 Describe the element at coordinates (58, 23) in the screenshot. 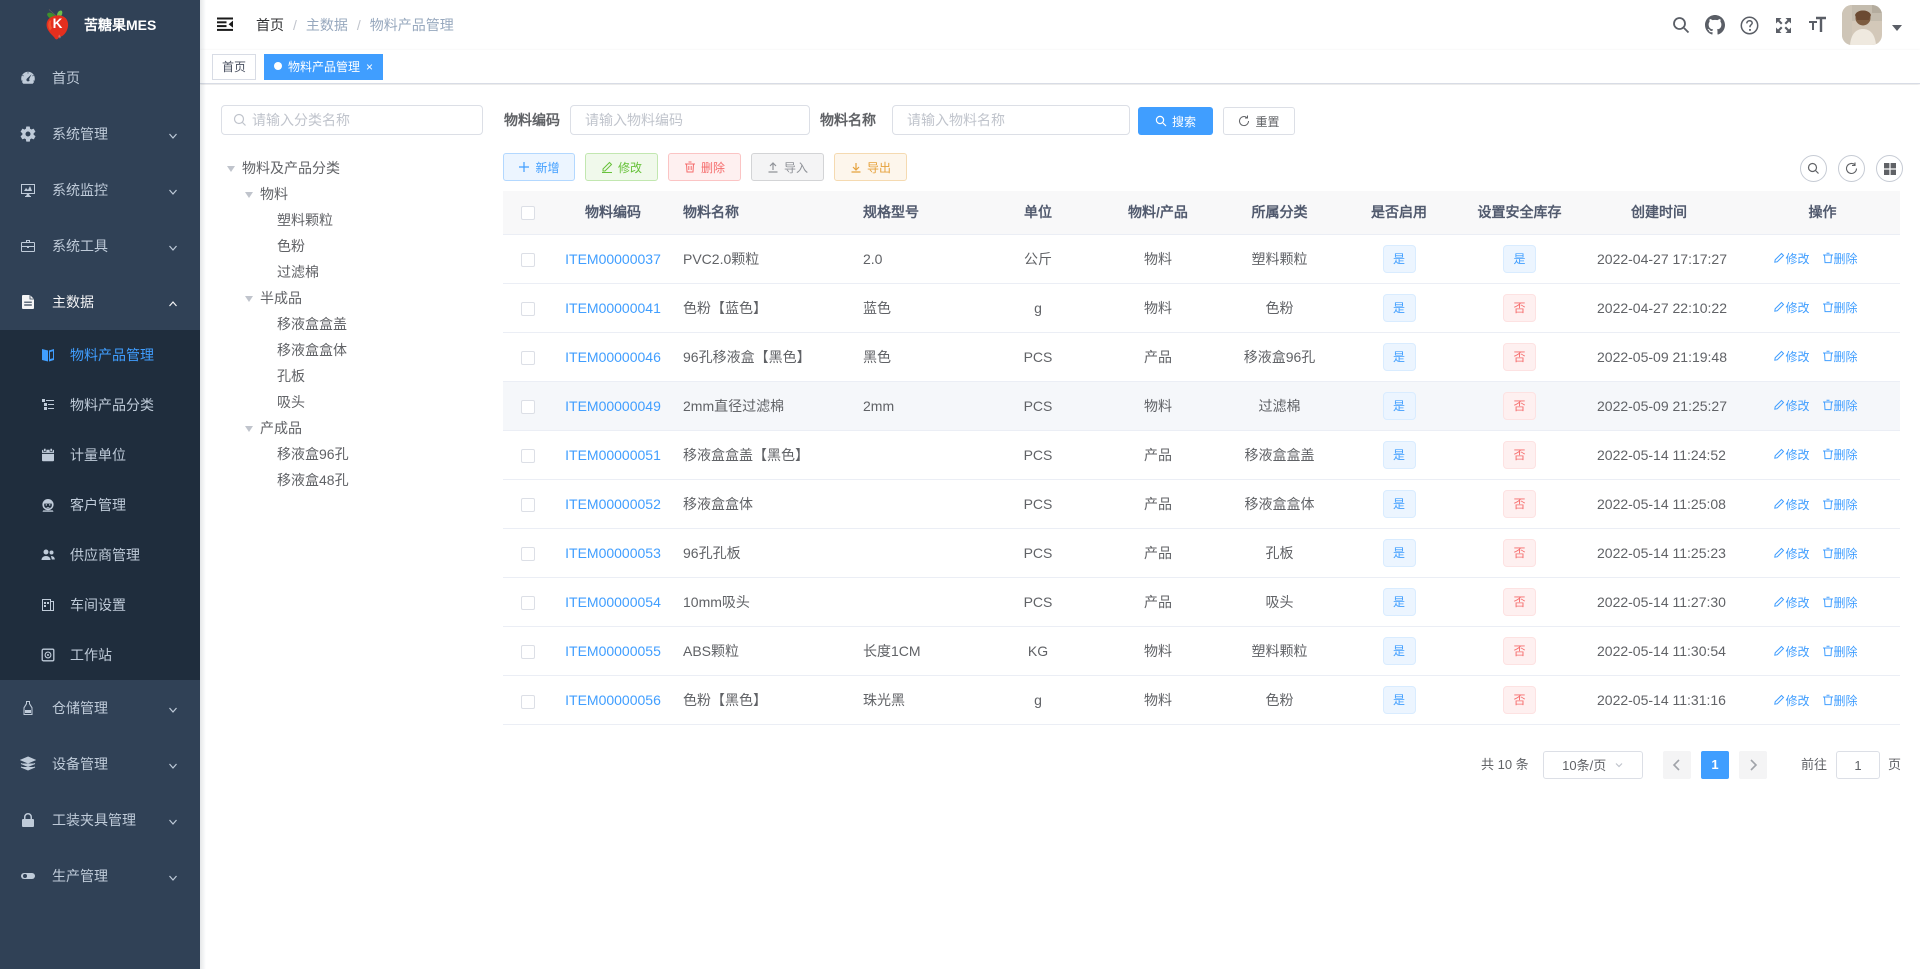

I see `svg-text: K` at that location.